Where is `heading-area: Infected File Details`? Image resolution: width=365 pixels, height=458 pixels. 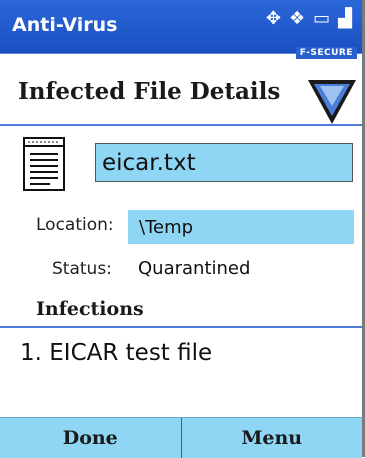 heading-area: Infected File Details is located at coordinates (181, 95).